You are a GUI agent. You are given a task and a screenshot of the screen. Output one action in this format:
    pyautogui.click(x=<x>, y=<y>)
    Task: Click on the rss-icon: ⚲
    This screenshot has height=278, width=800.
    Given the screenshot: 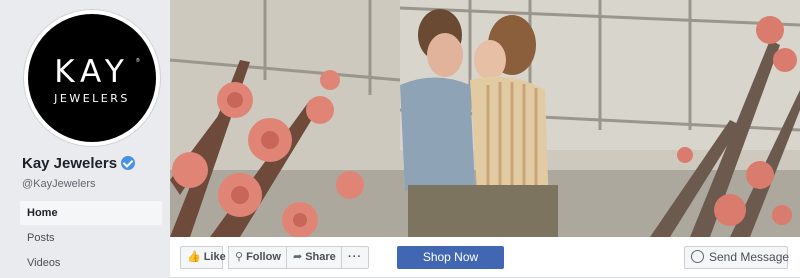 What is the action you would take?
    pyautogui.click(x=239, y=257)
    